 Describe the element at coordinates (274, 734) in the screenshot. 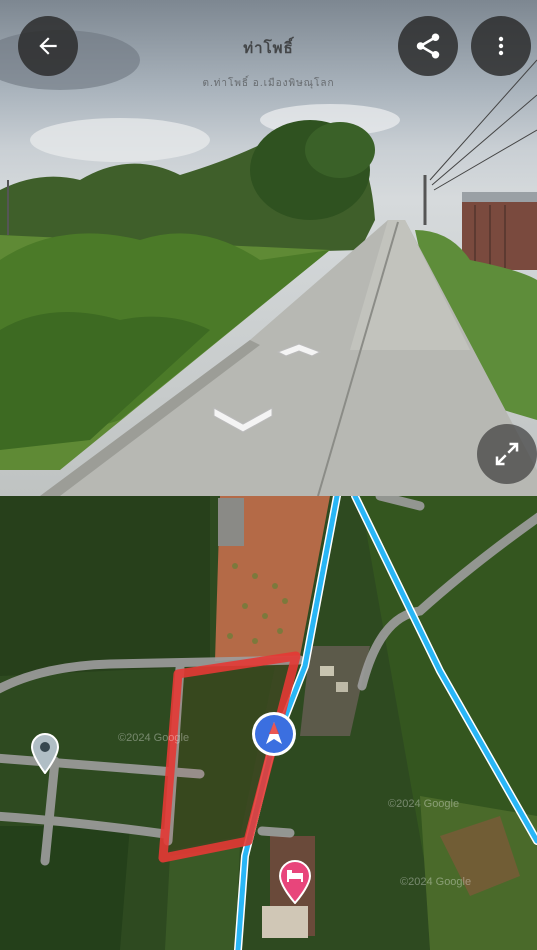

I see `street-view-position-marker` at that location.